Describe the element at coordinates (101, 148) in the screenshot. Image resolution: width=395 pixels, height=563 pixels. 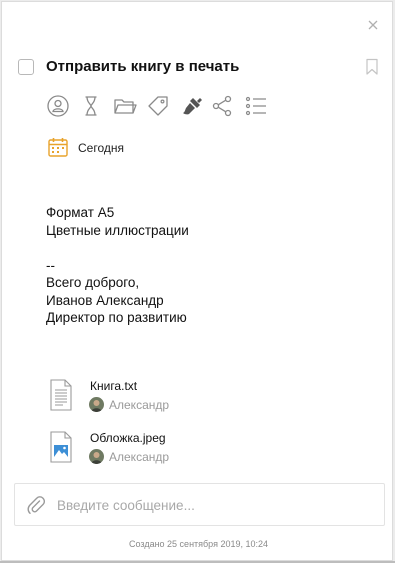
I see `due-date-label: Сегодня` at that location.